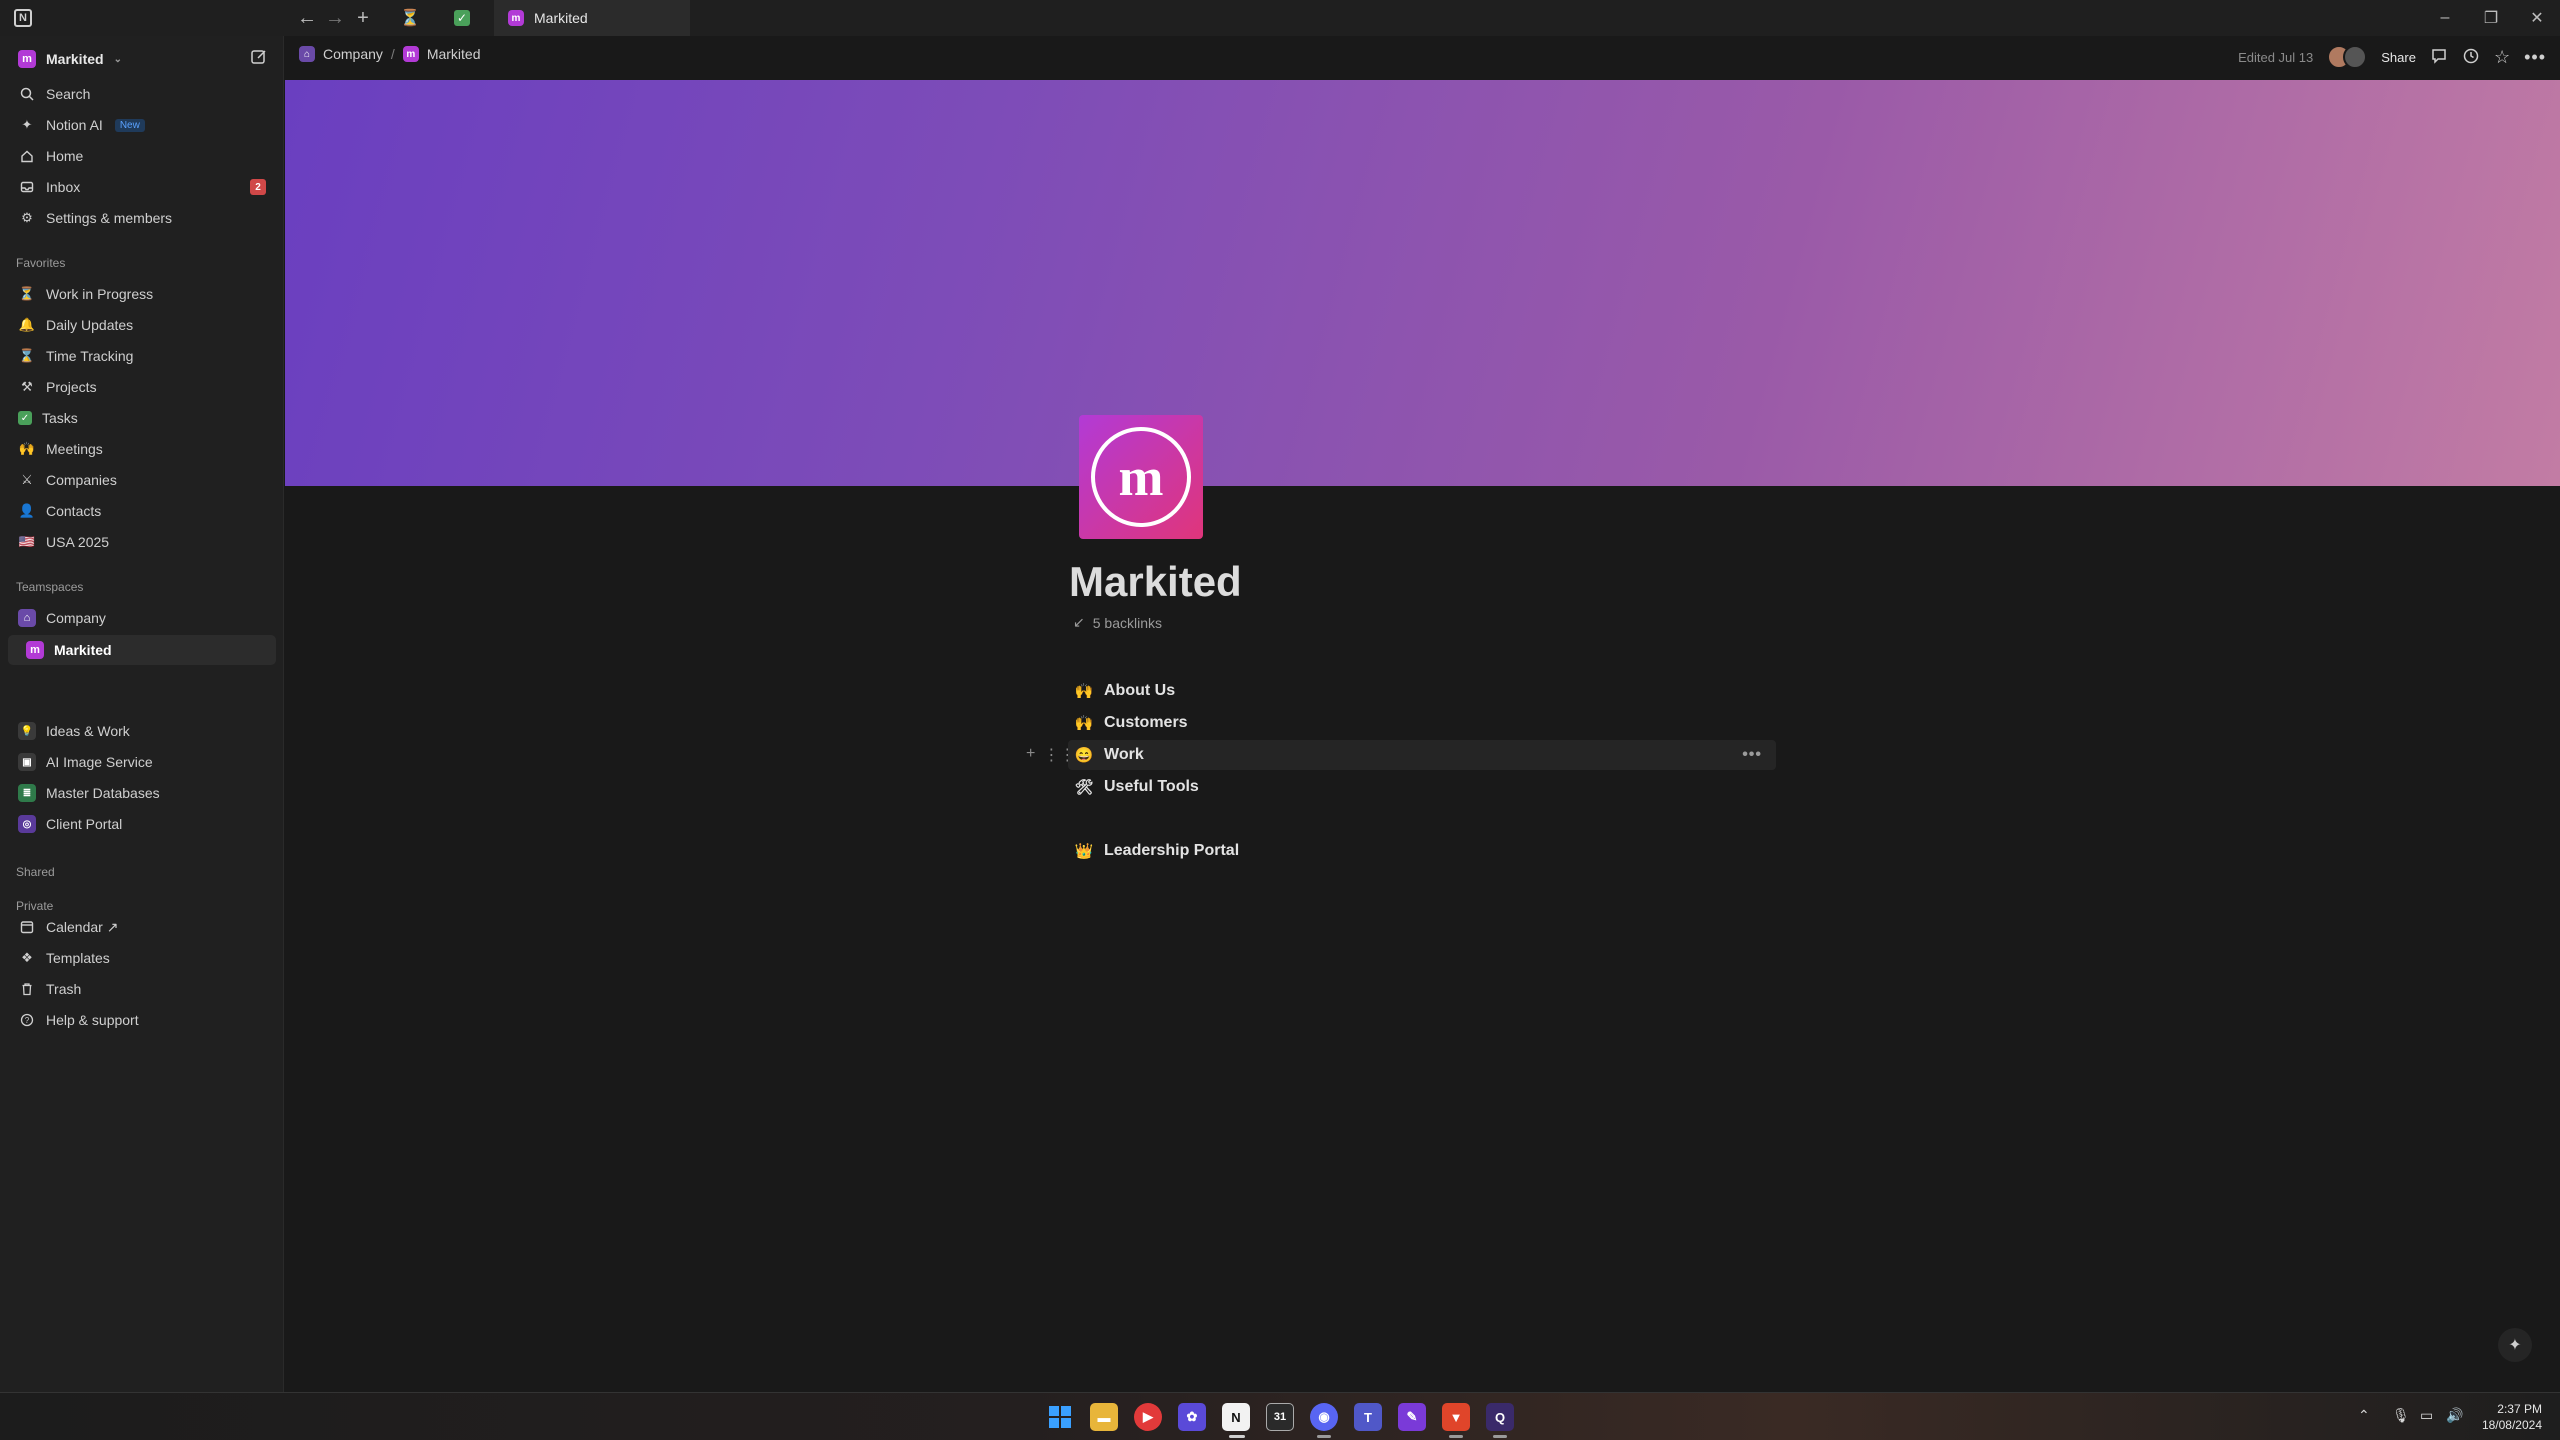  I want to click on workspace-switcher: m Markited ⌄, so click(142, 59).